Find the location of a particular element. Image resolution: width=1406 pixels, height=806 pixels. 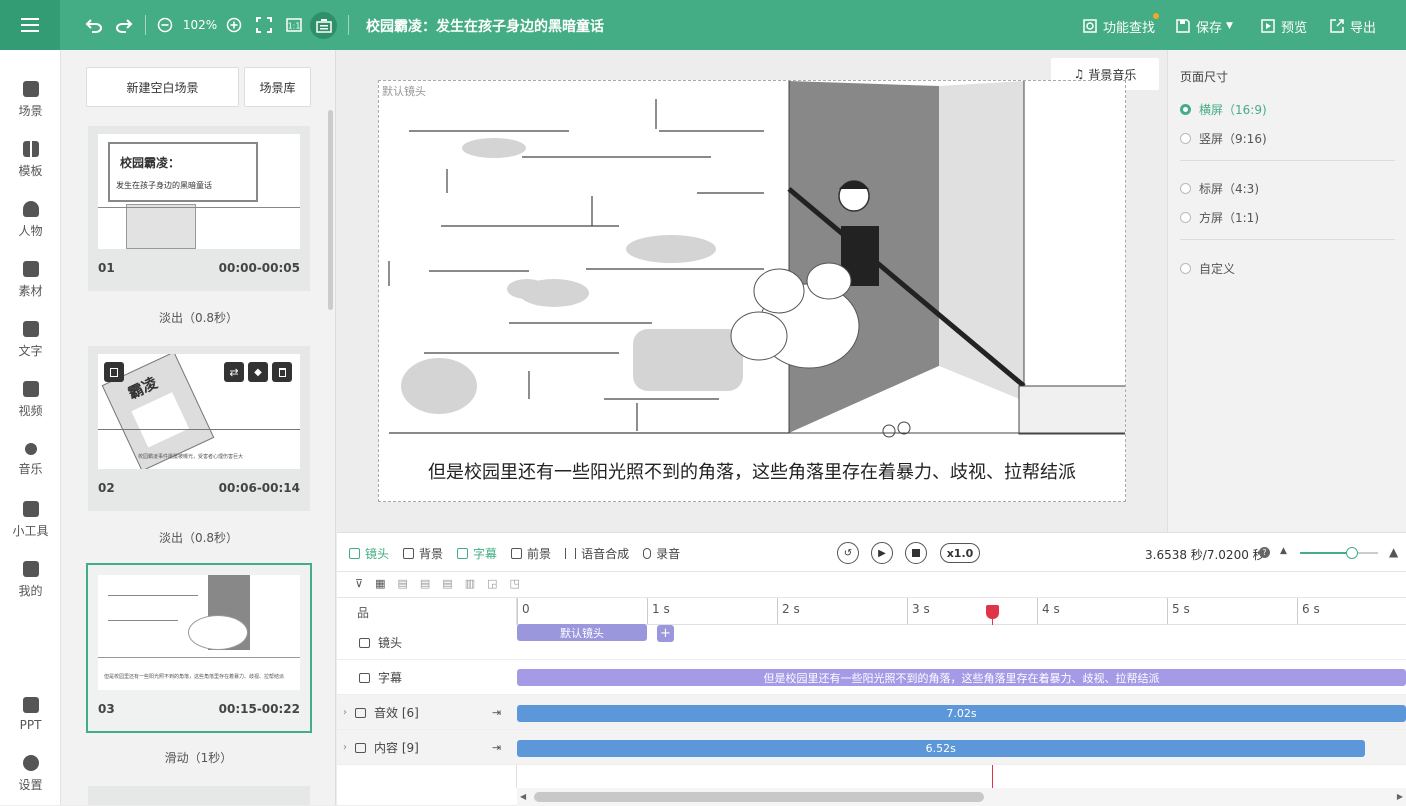

new-blank-scene-button: 新建空白场景 is located at coordinates (162, 87).